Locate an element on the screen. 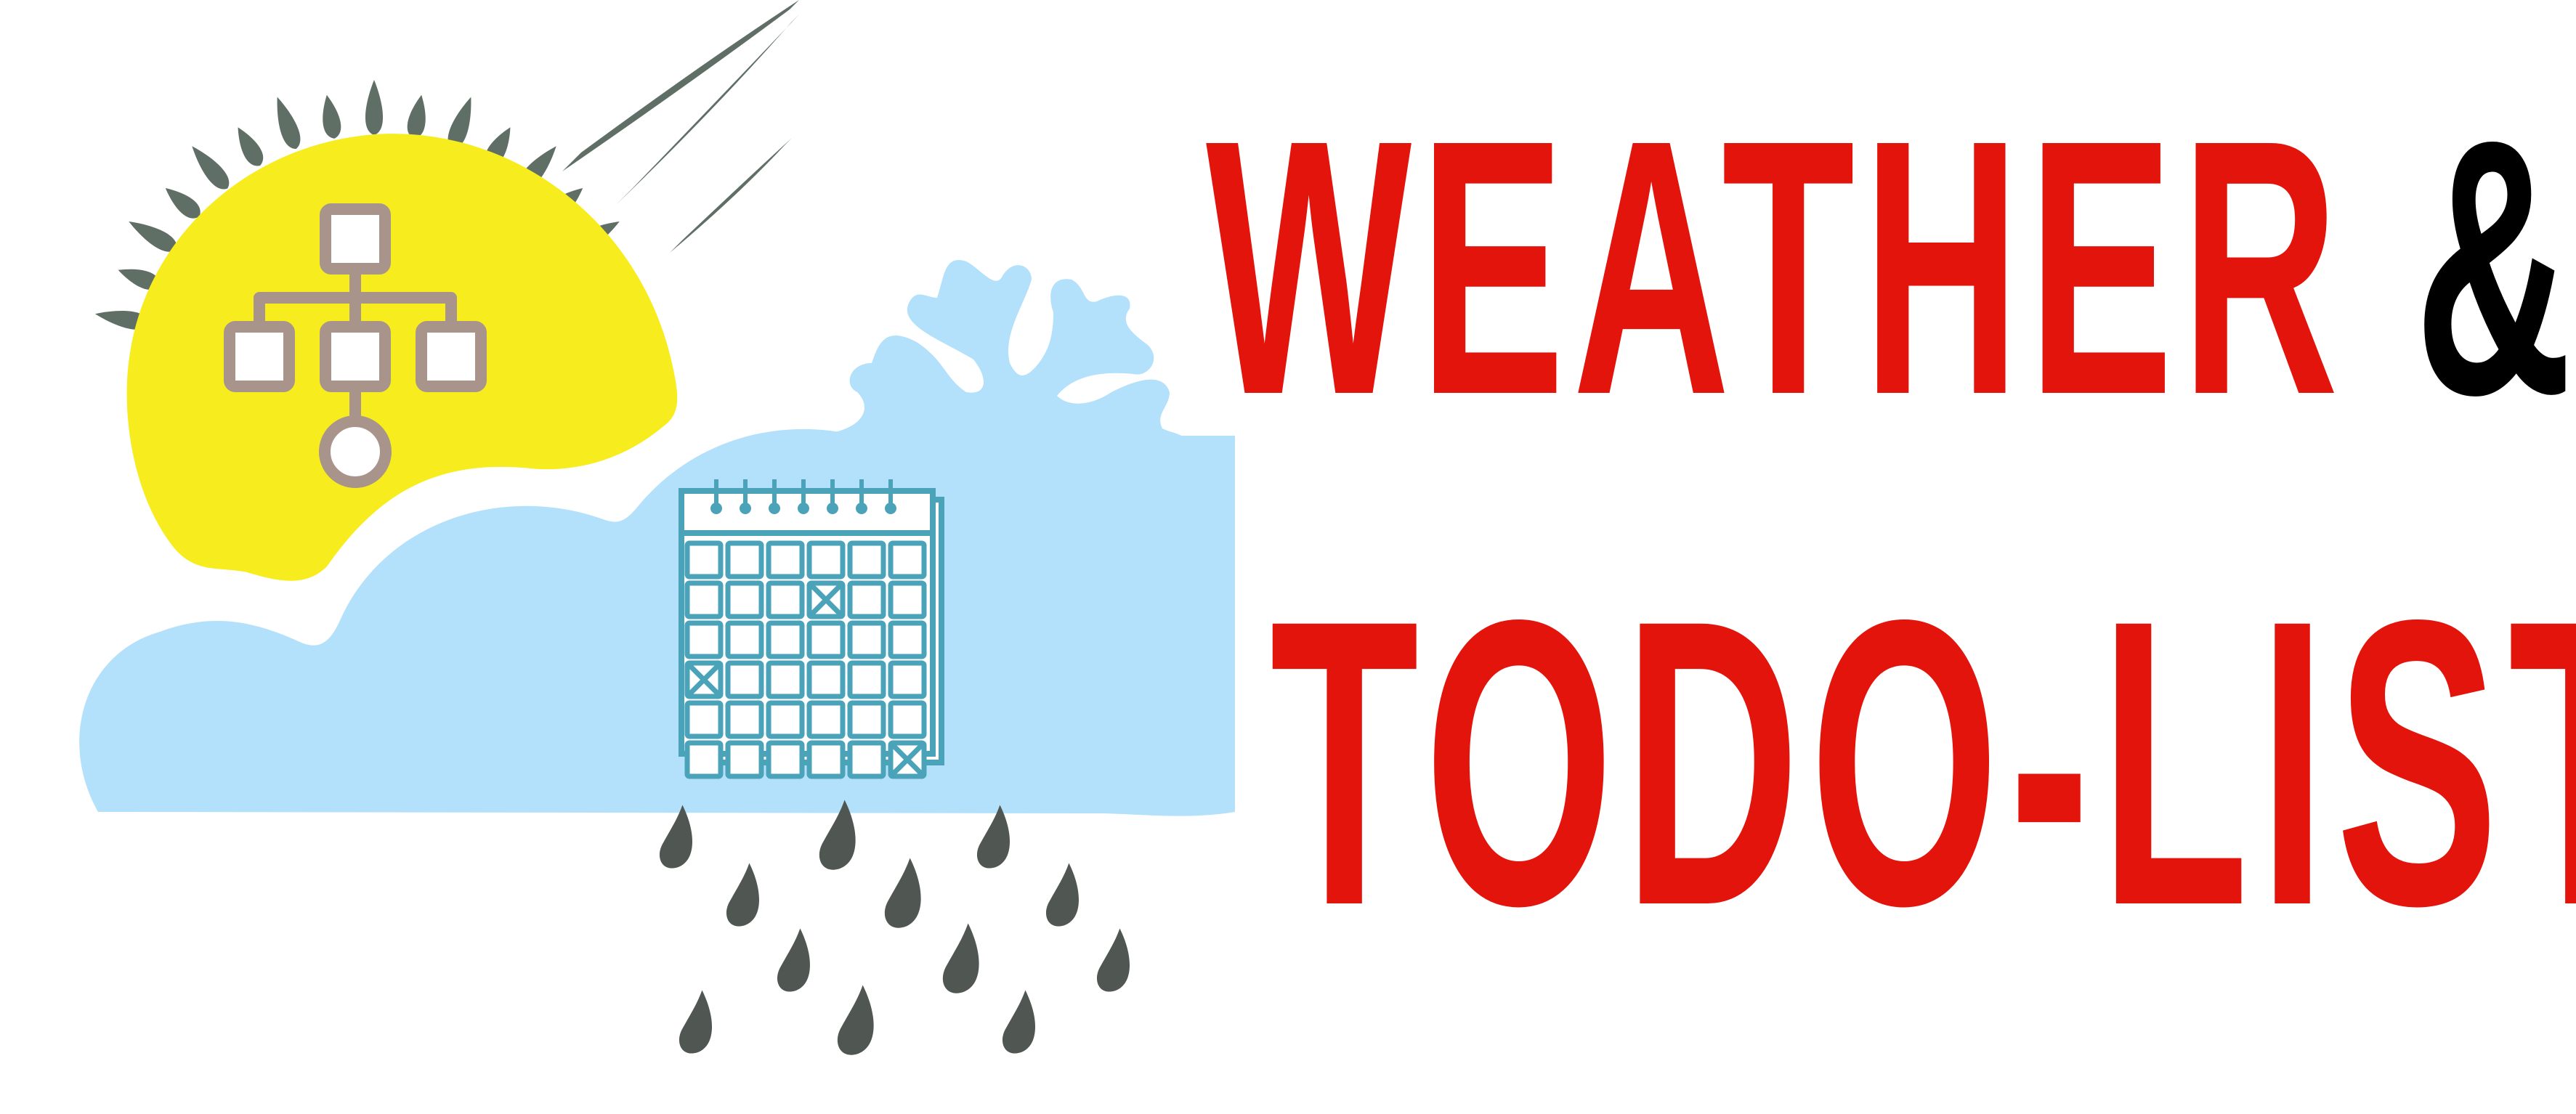  title-ampersand-text: & is located at coordinates (2495, 267).